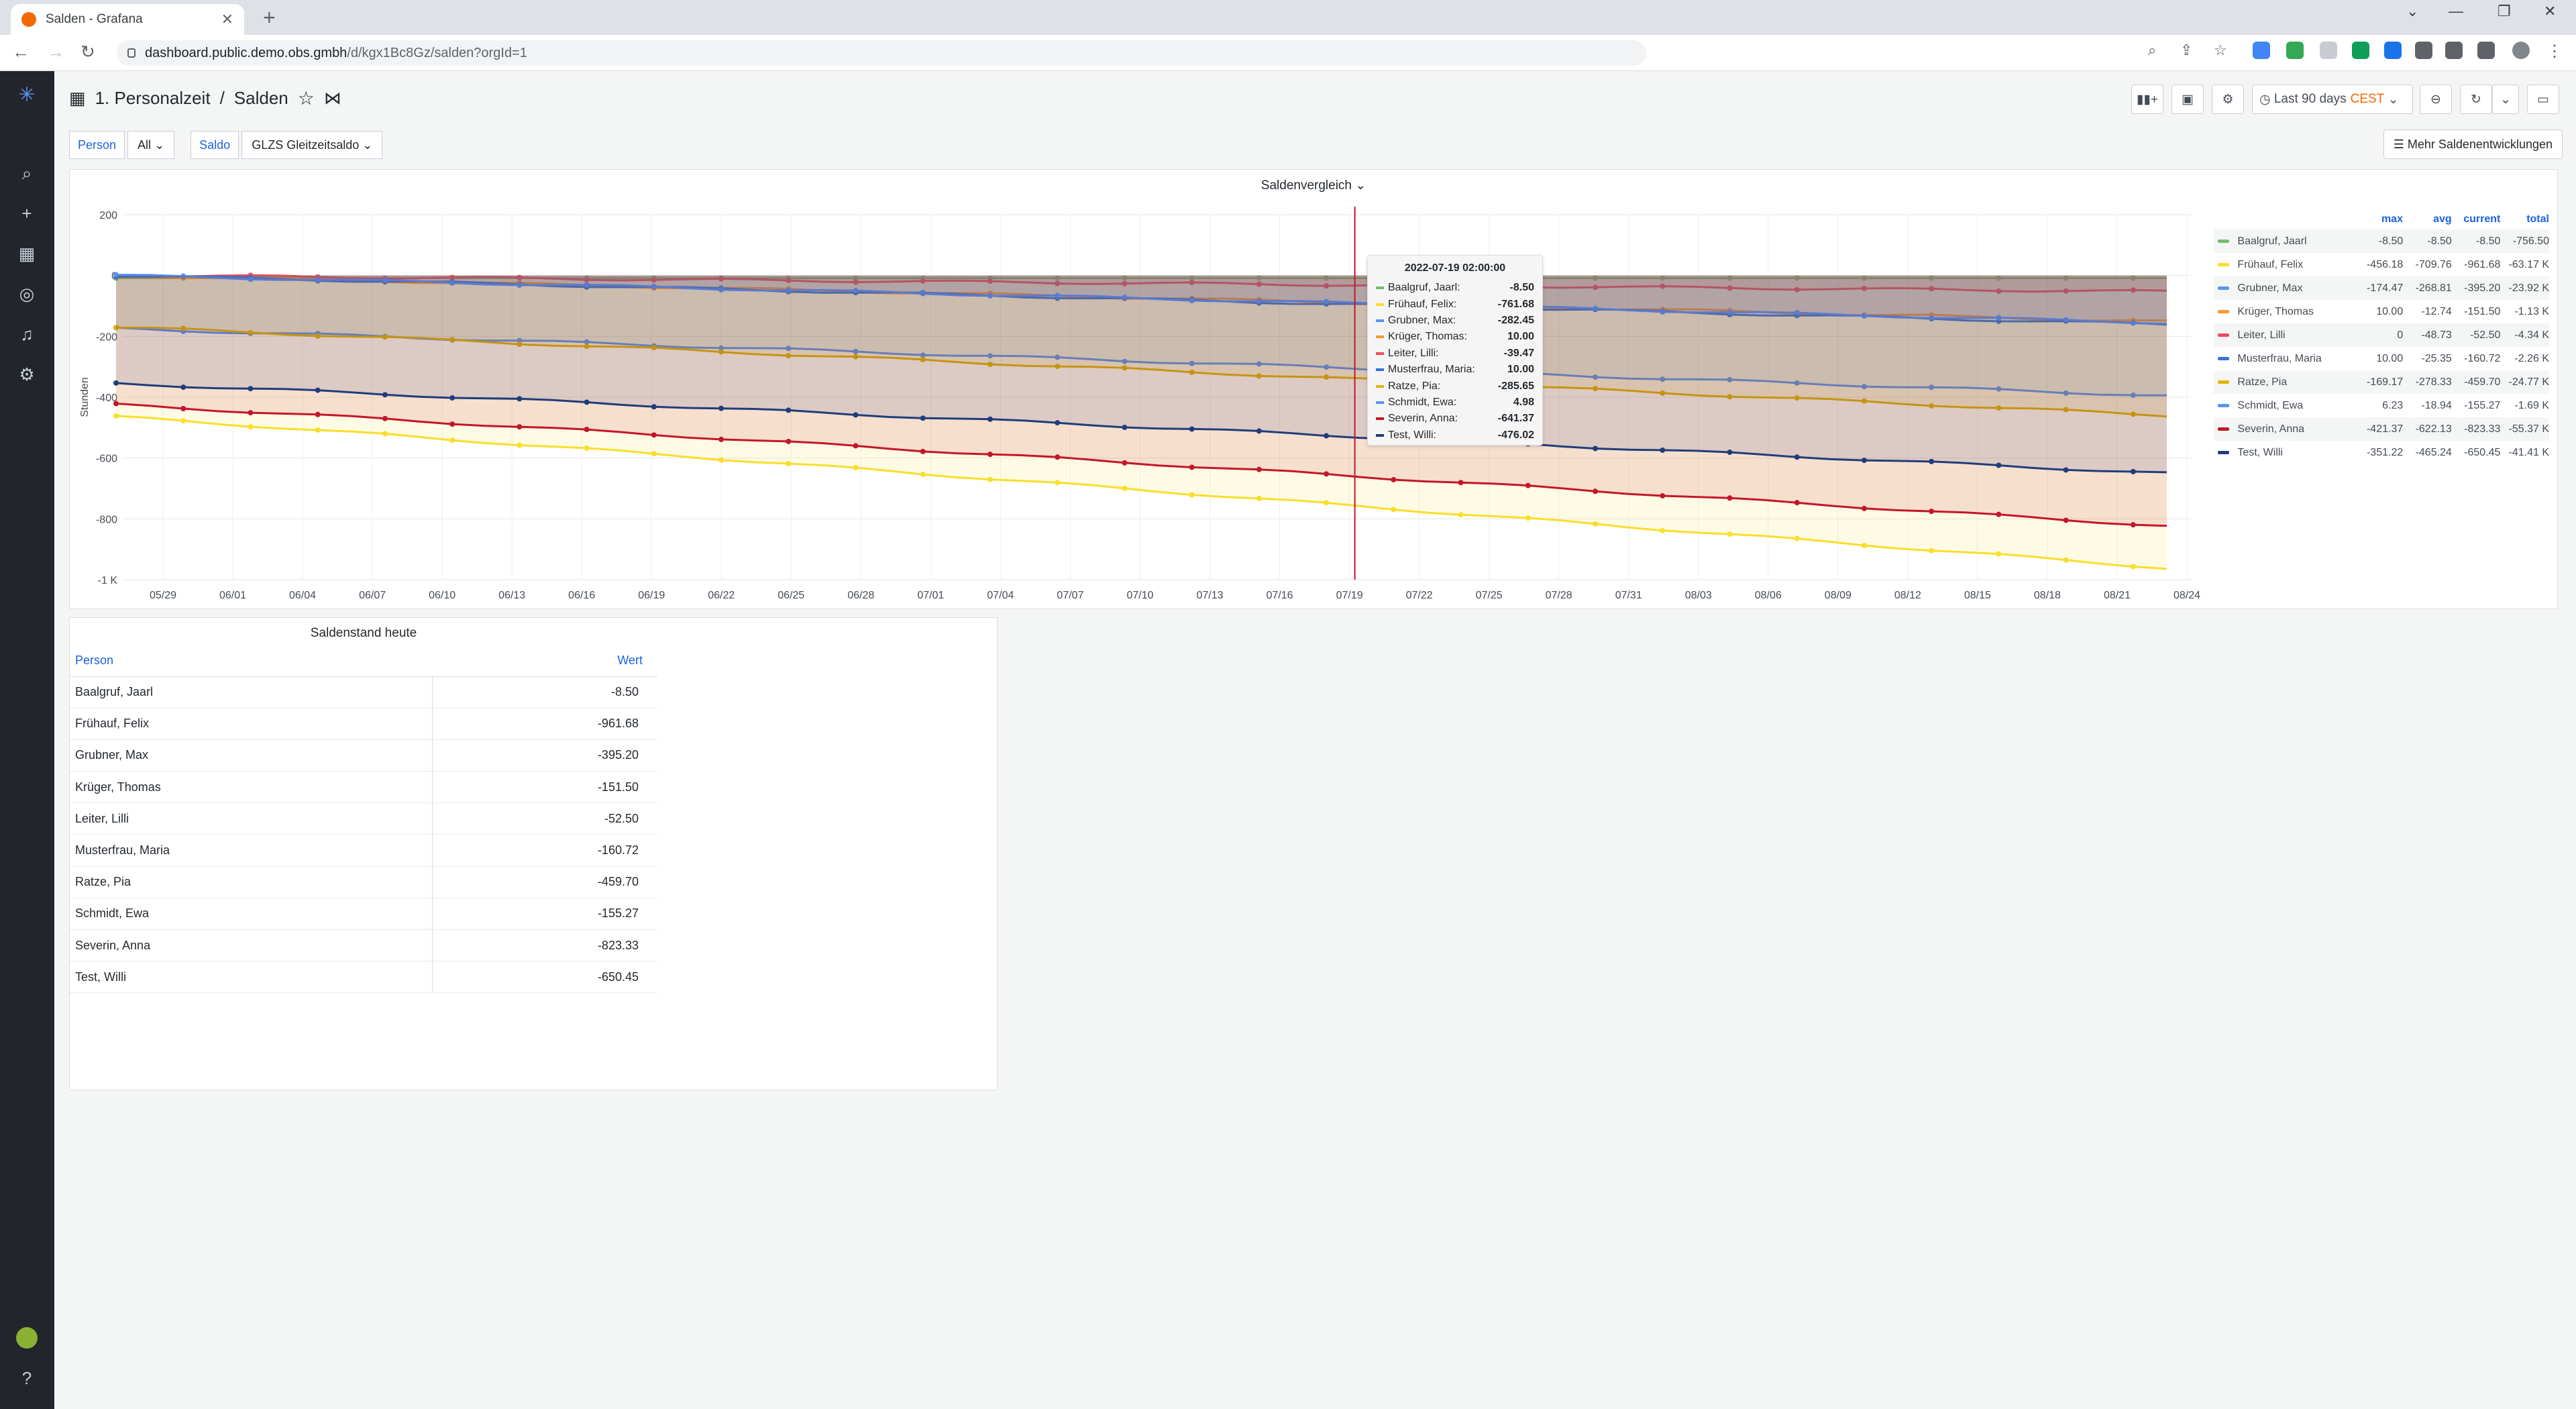  Describe the element at coordinates (2187, 99) in the screenshot. I see `save-icon: ▣` at that location.